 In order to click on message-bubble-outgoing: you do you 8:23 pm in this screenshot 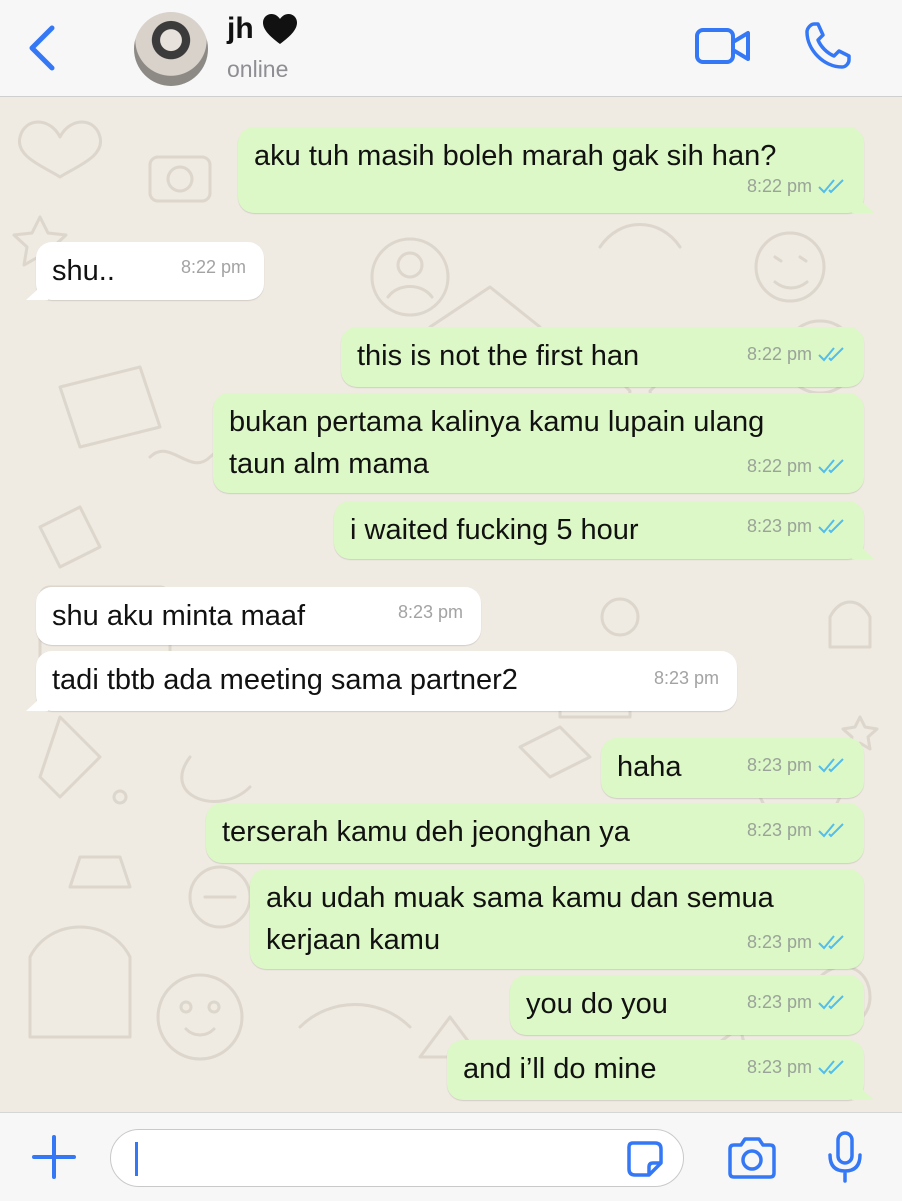, I will do `click(687, 1005)`.